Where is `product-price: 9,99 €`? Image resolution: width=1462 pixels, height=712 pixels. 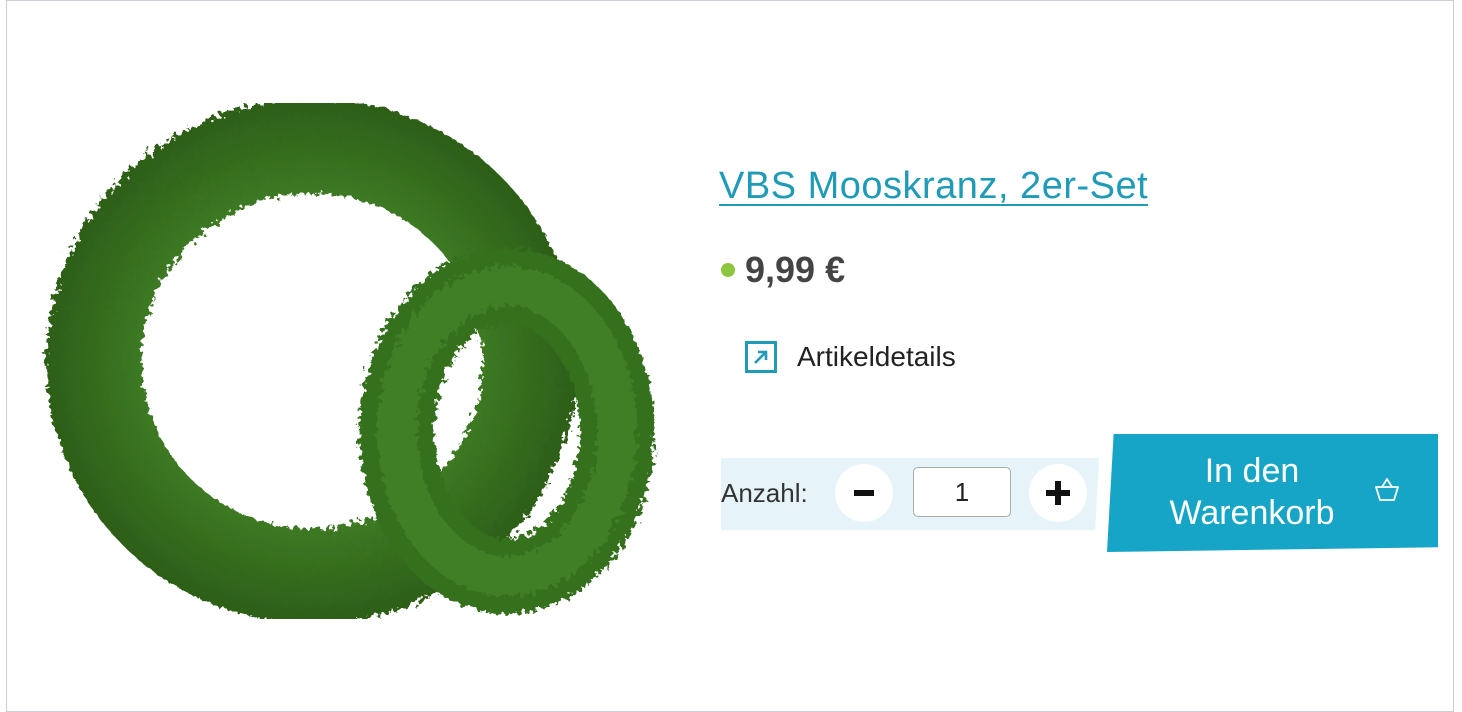 product-price: 9,99 € is located at coordinates (795, 269).